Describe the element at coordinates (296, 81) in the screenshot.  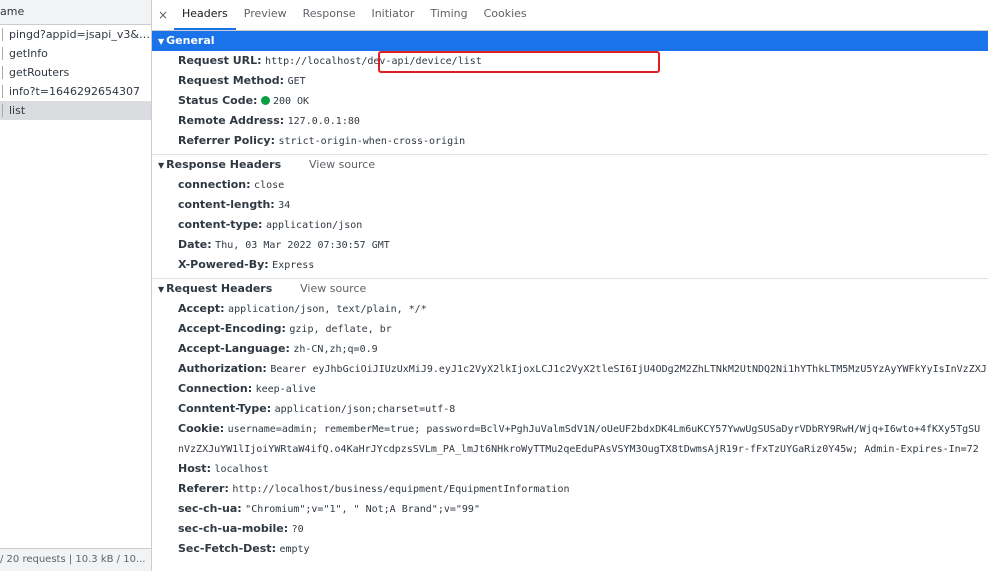
I see `header-value: GET` at that location.